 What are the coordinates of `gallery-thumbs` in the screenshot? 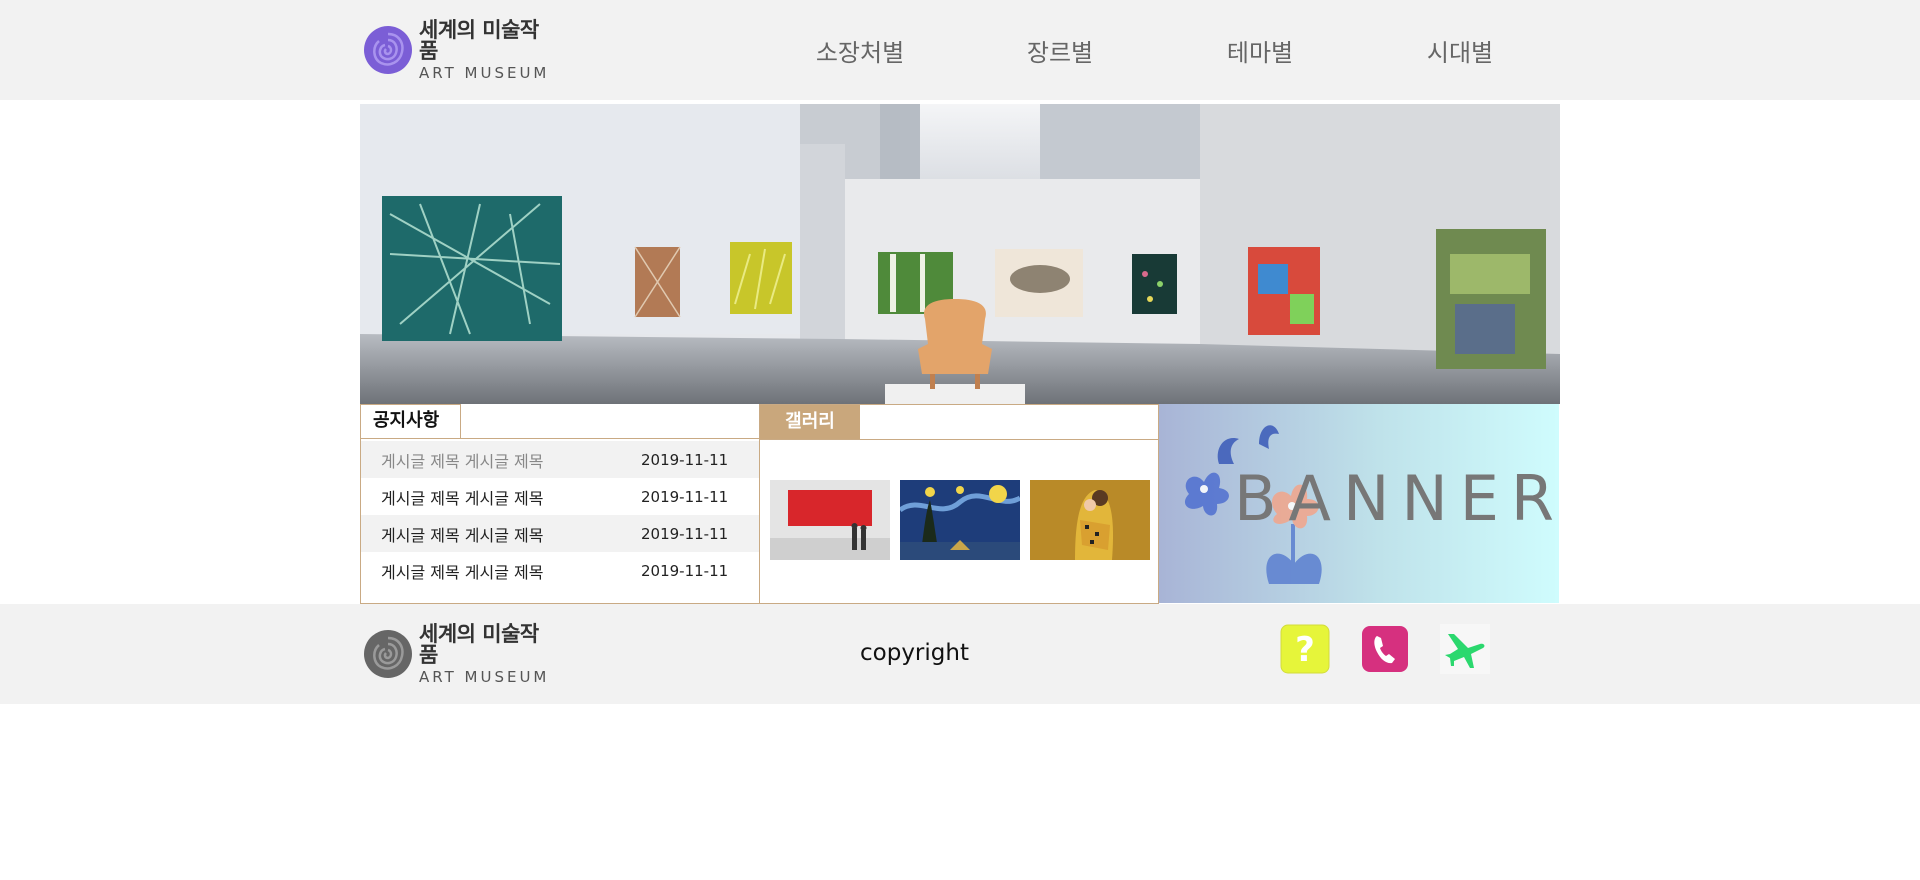 It's located at (959, 520).